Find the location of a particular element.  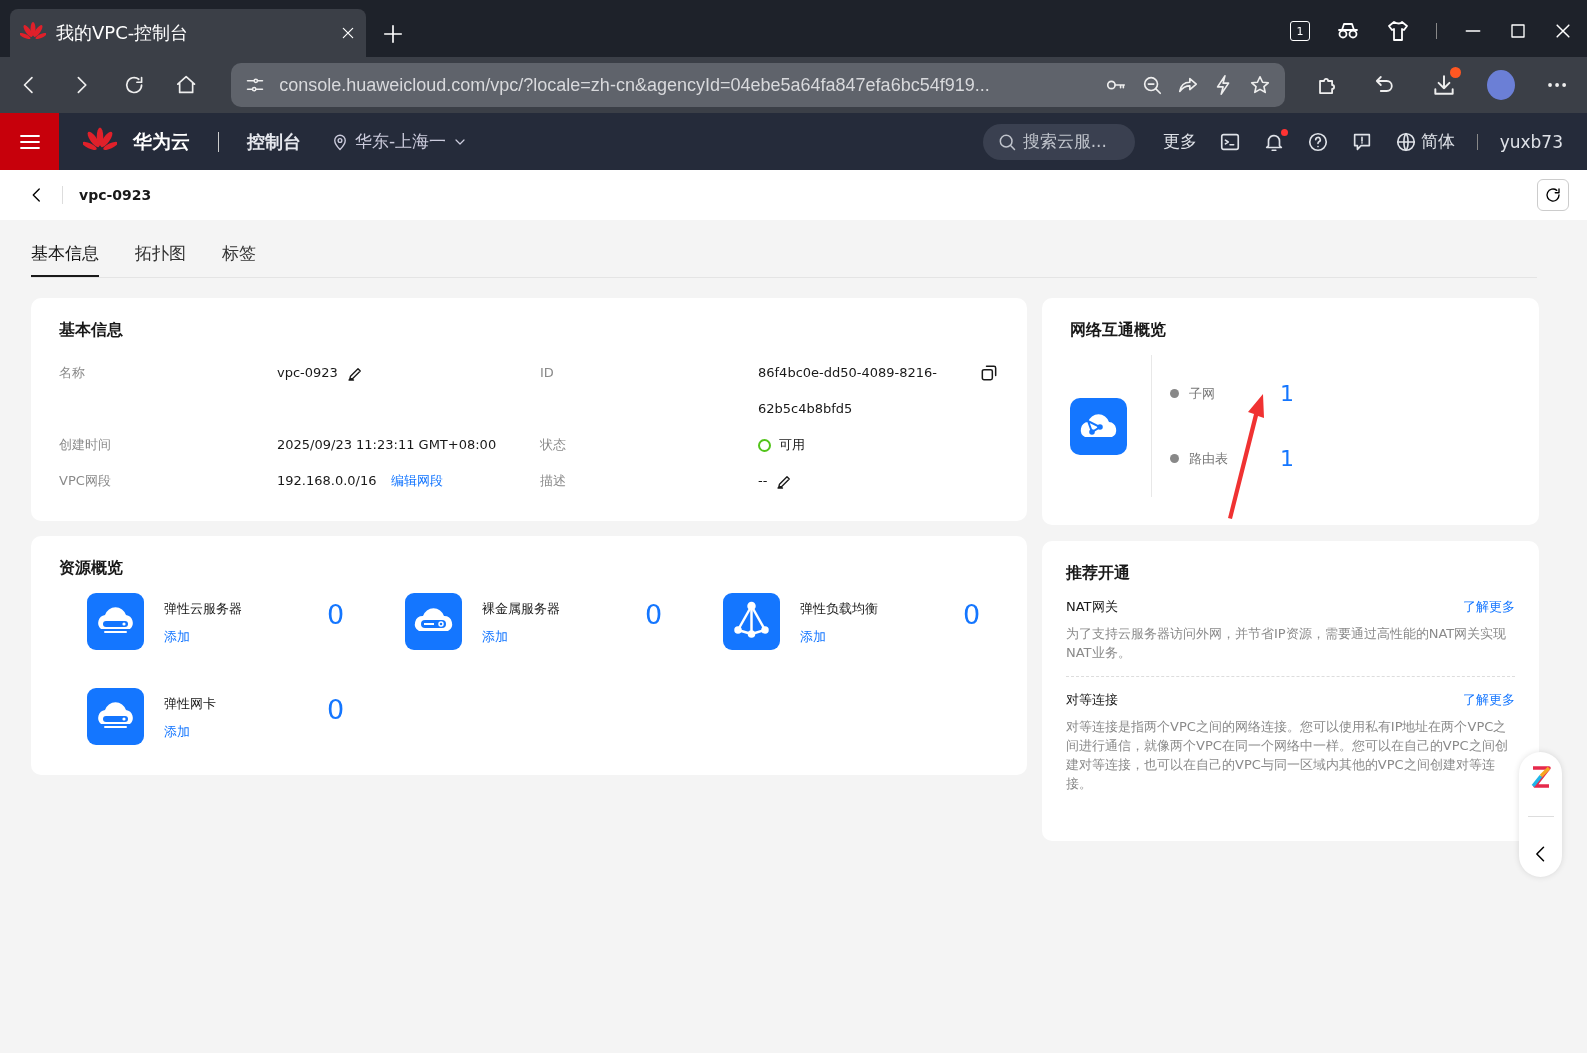

service-description: 对等连接是指两个VPC之间的网络连接。您可以使用私有IP地址在两个VPC之间进行通信，就像两个VPC在同一个网络中一样。您可以在自己的VPC之间创建对等连接，也可以在自己的VPC与同一区域内其他的VPC之间创建对等连接。 is located at coordinates (1287, 755).